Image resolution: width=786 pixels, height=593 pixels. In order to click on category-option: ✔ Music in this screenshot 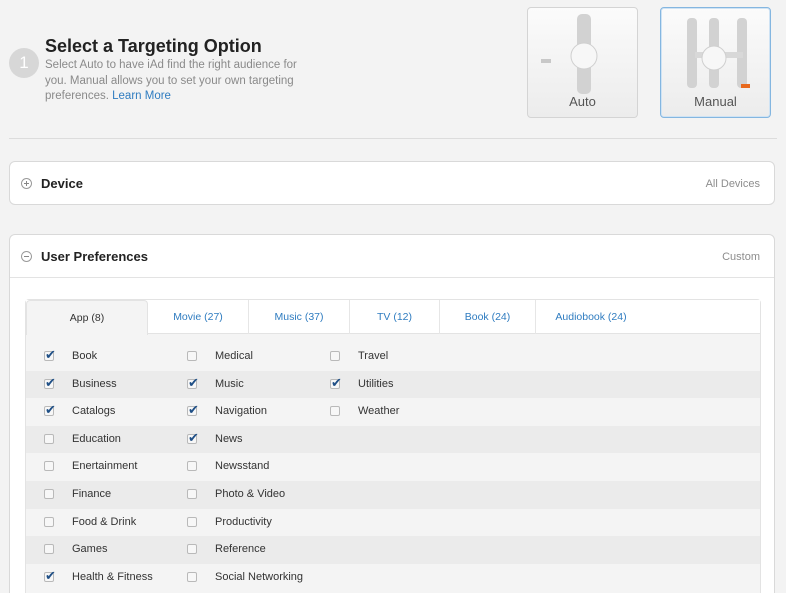, I will do `click(257, 385)`.